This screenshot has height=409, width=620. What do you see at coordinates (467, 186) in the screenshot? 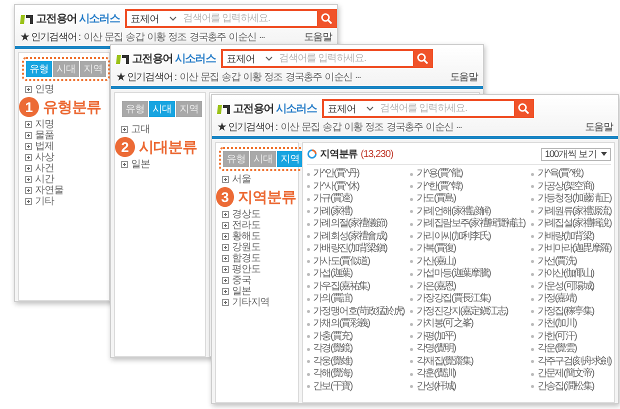
I see `term-link: 가^한(賈^韓)` at bounding box center [467, 186].